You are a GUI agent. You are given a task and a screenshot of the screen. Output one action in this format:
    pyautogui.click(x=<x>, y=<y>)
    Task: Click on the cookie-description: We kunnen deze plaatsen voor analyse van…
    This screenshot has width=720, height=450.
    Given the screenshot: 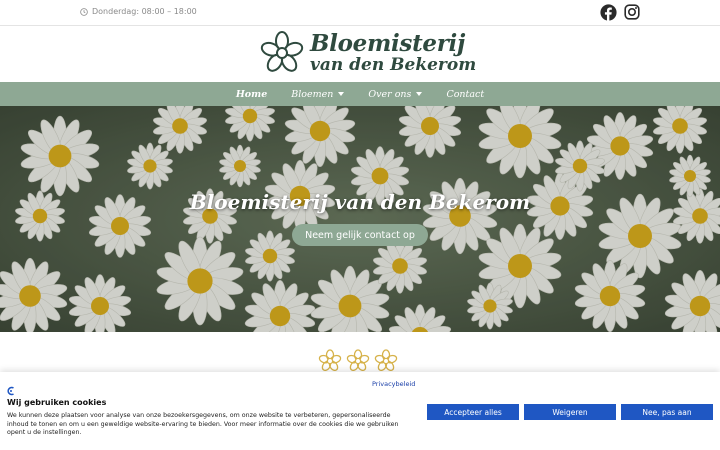 What is the action you would take?
    pyautogui.click(x=203, y=424)
    